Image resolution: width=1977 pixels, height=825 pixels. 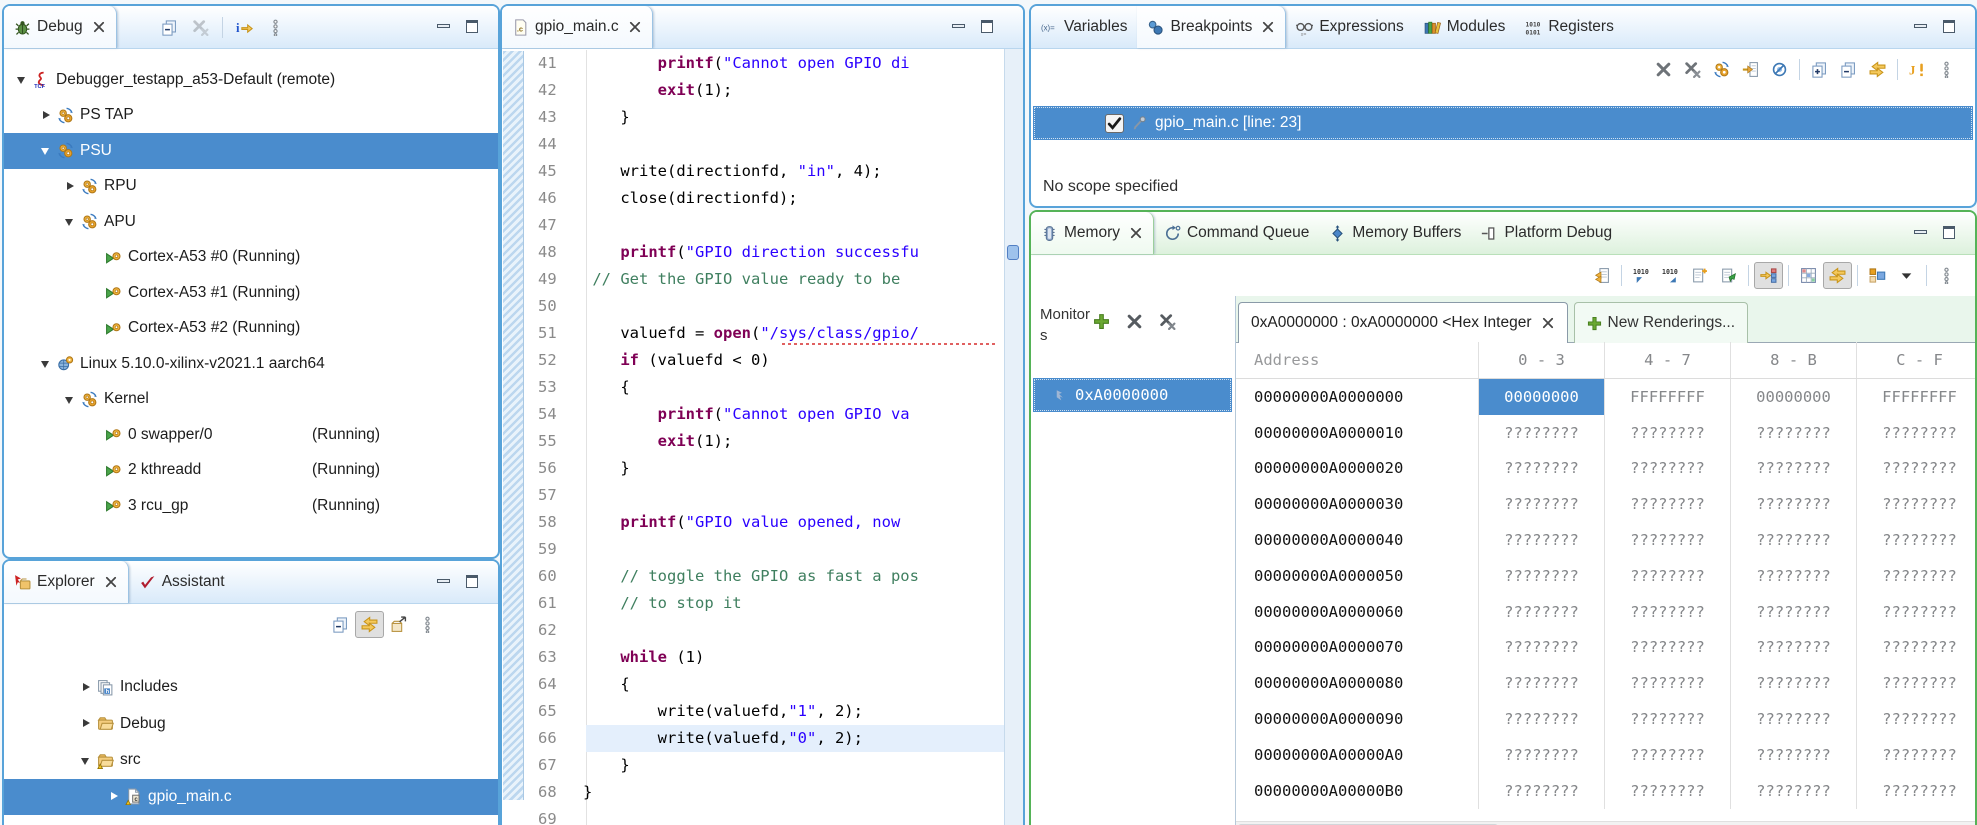 I want to click on column-header-4-7: 4 - 7, so click(x=1668, y=360).